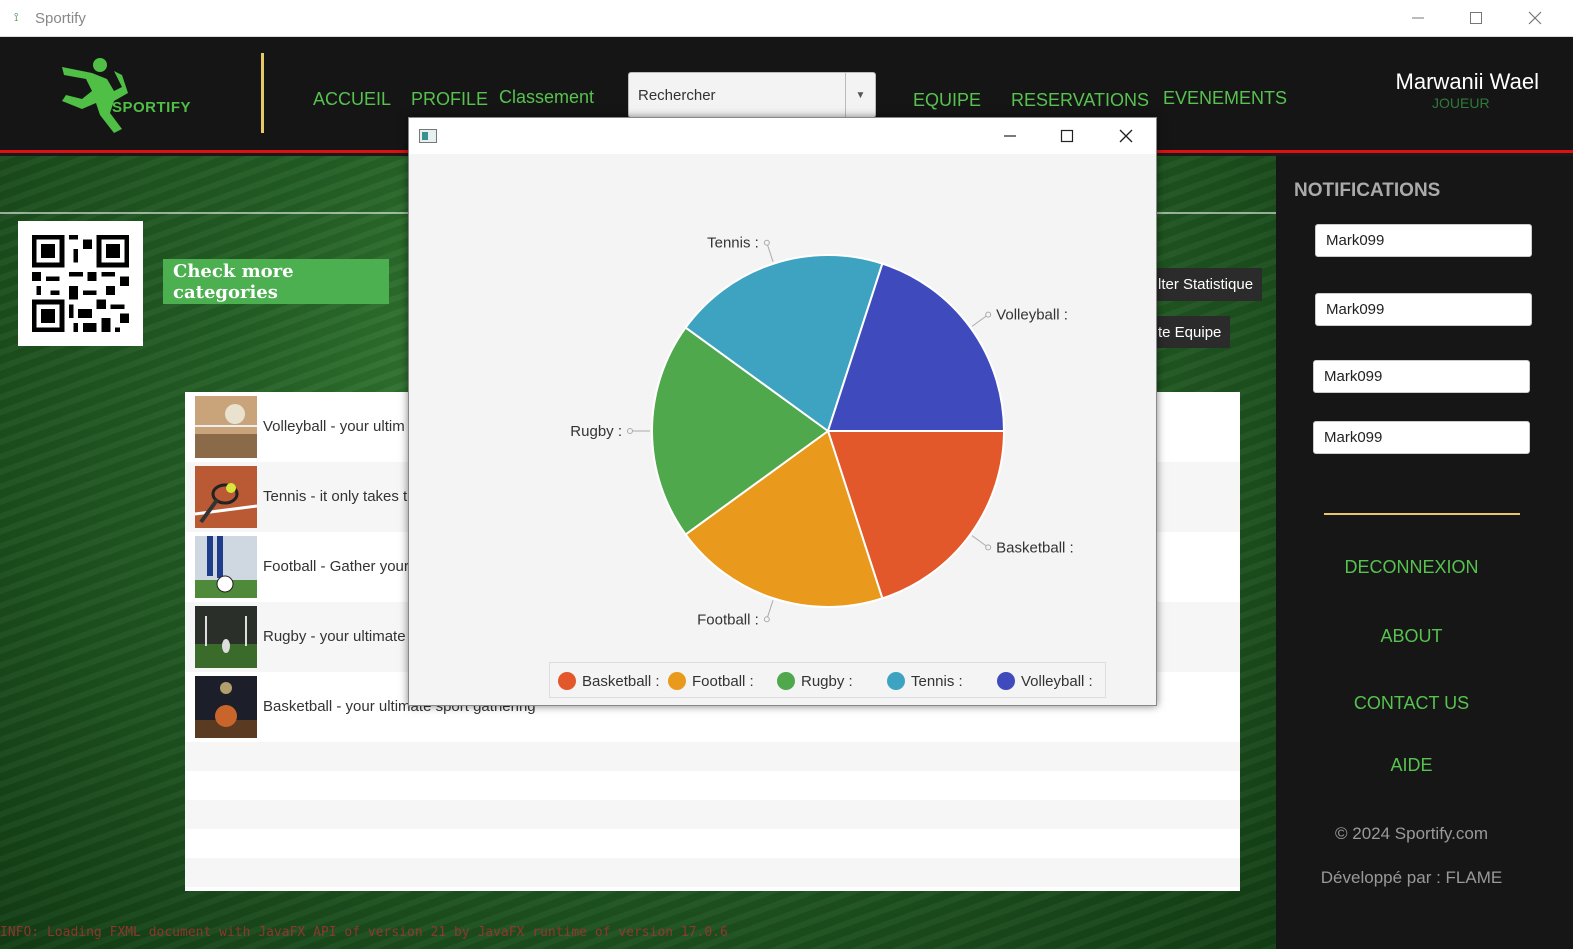  I want to click on chevron-down-icon: ▼, so click(860, 95).